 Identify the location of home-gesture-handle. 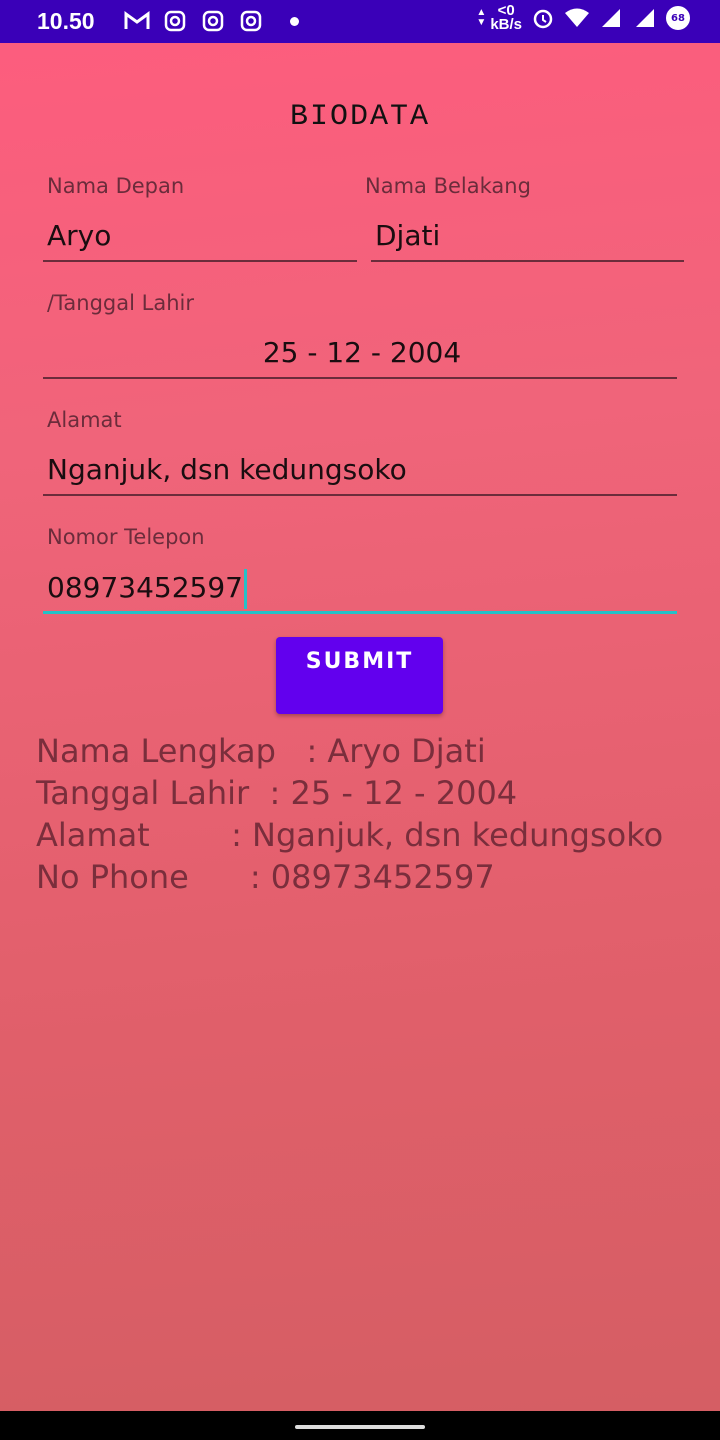
(360, 1427).